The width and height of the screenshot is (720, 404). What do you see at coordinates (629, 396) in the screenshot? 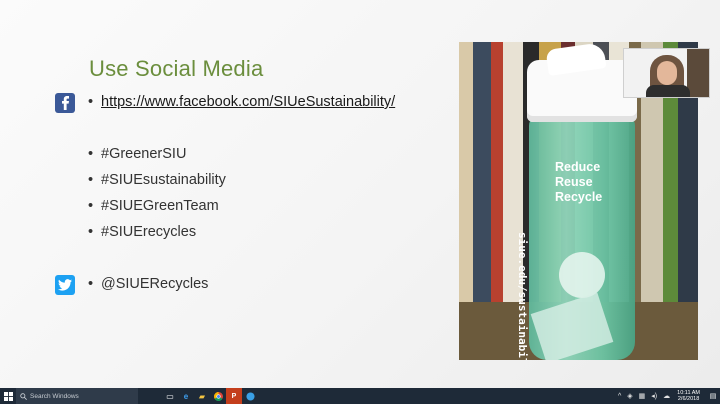
I see `shield-icon: ◈` at bounding box center [629, 396].